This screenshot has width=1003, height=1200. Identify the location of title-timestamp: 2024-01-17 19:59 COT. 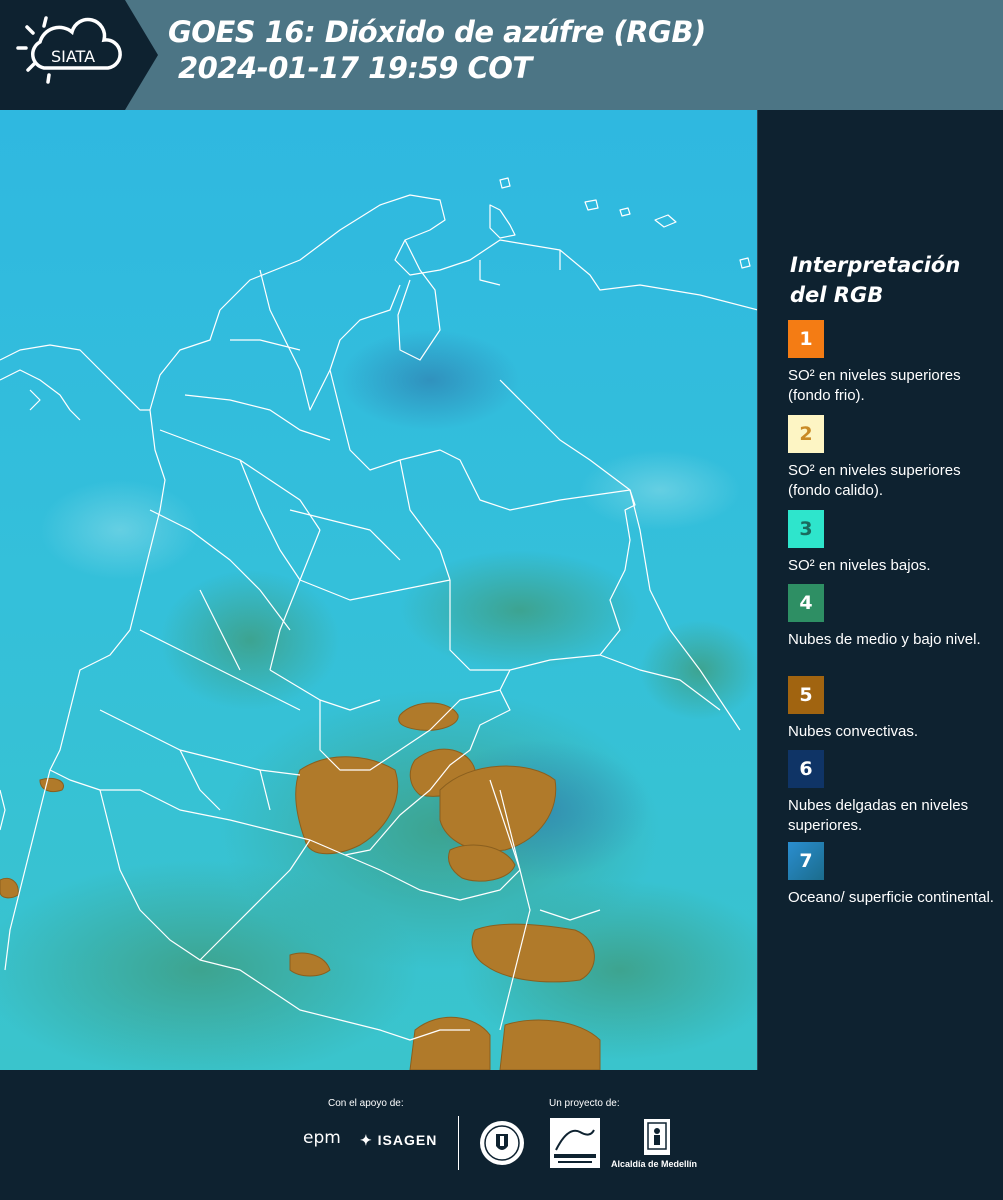
(355, 68).